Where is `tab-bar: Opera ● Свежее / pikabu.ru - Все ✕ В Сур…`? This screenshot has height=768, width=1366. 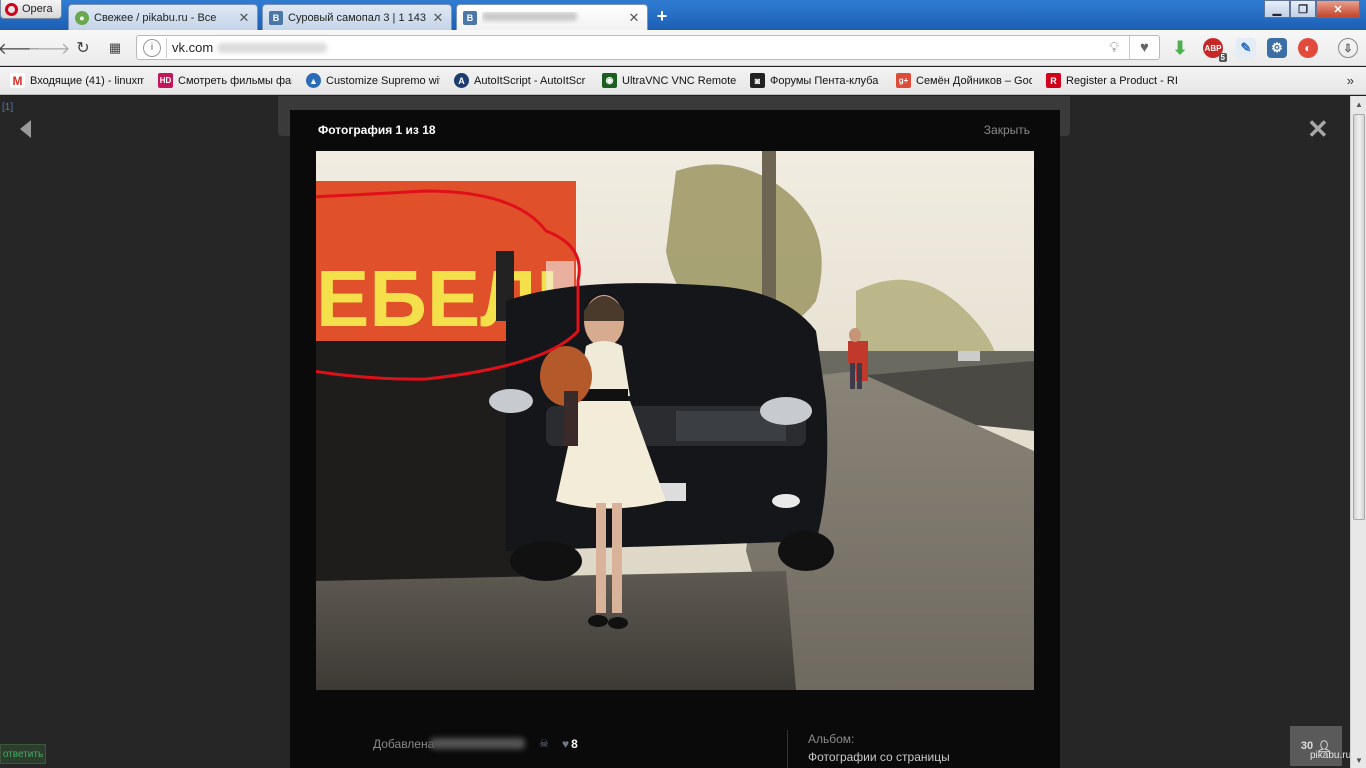 tab-bar: Opera ● Свежее / pikabu.ru - Все ✕ В Сур… is located at coordinates (683, 15).